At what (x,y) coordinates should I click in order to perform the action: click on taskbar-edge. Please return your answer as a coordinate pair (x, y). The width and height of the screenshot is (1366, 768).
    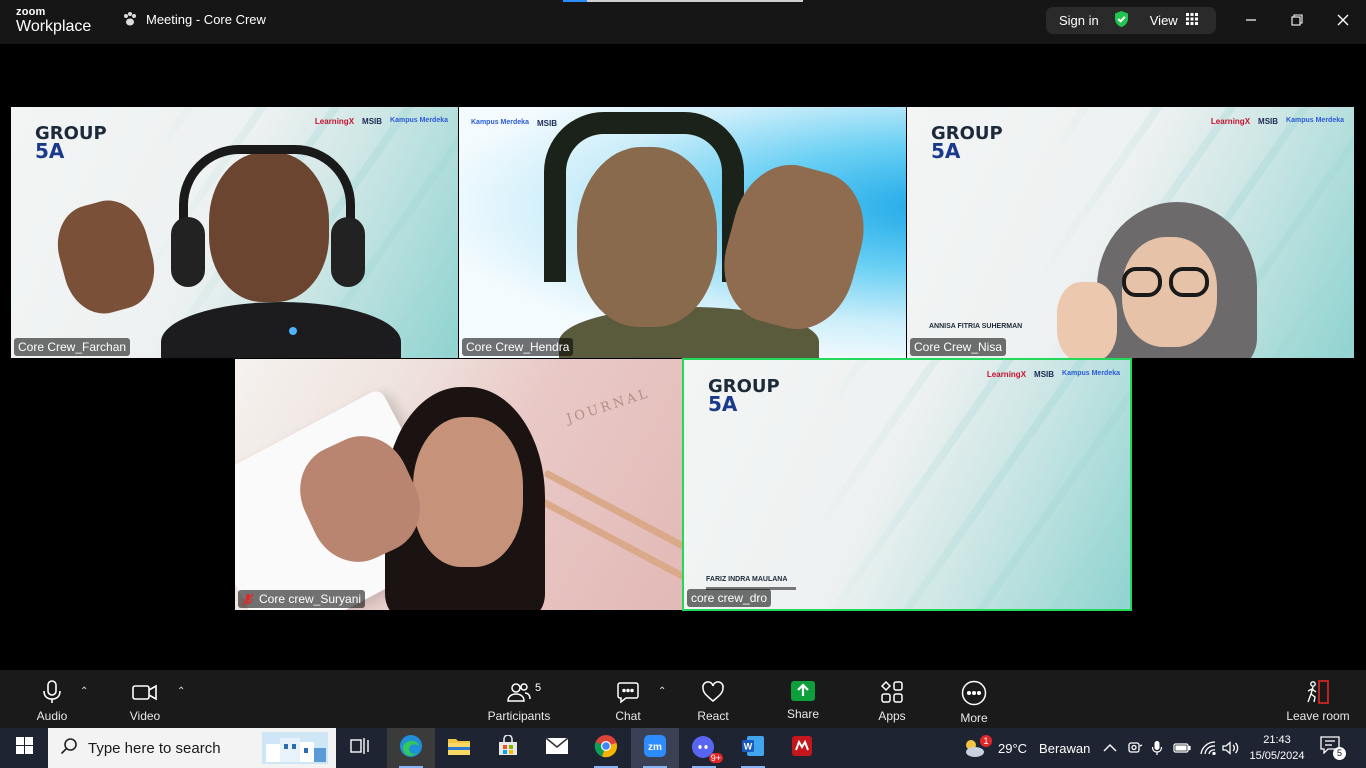
    Looking at the image, I should click on (411, 748).